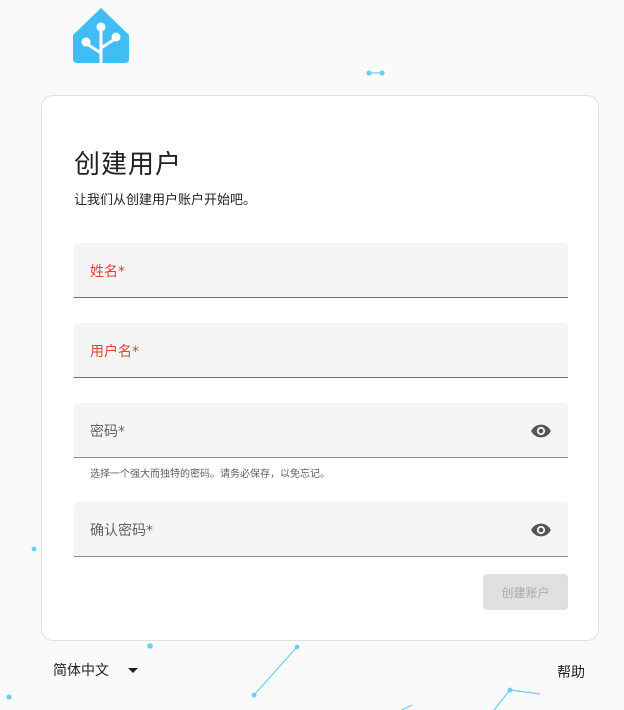  What do you see at coordinates (165, 200) in the screenshot?
I see `page-subtitle: 让我们从创建用户账户开始吧。` at bounding box center [165, 200].